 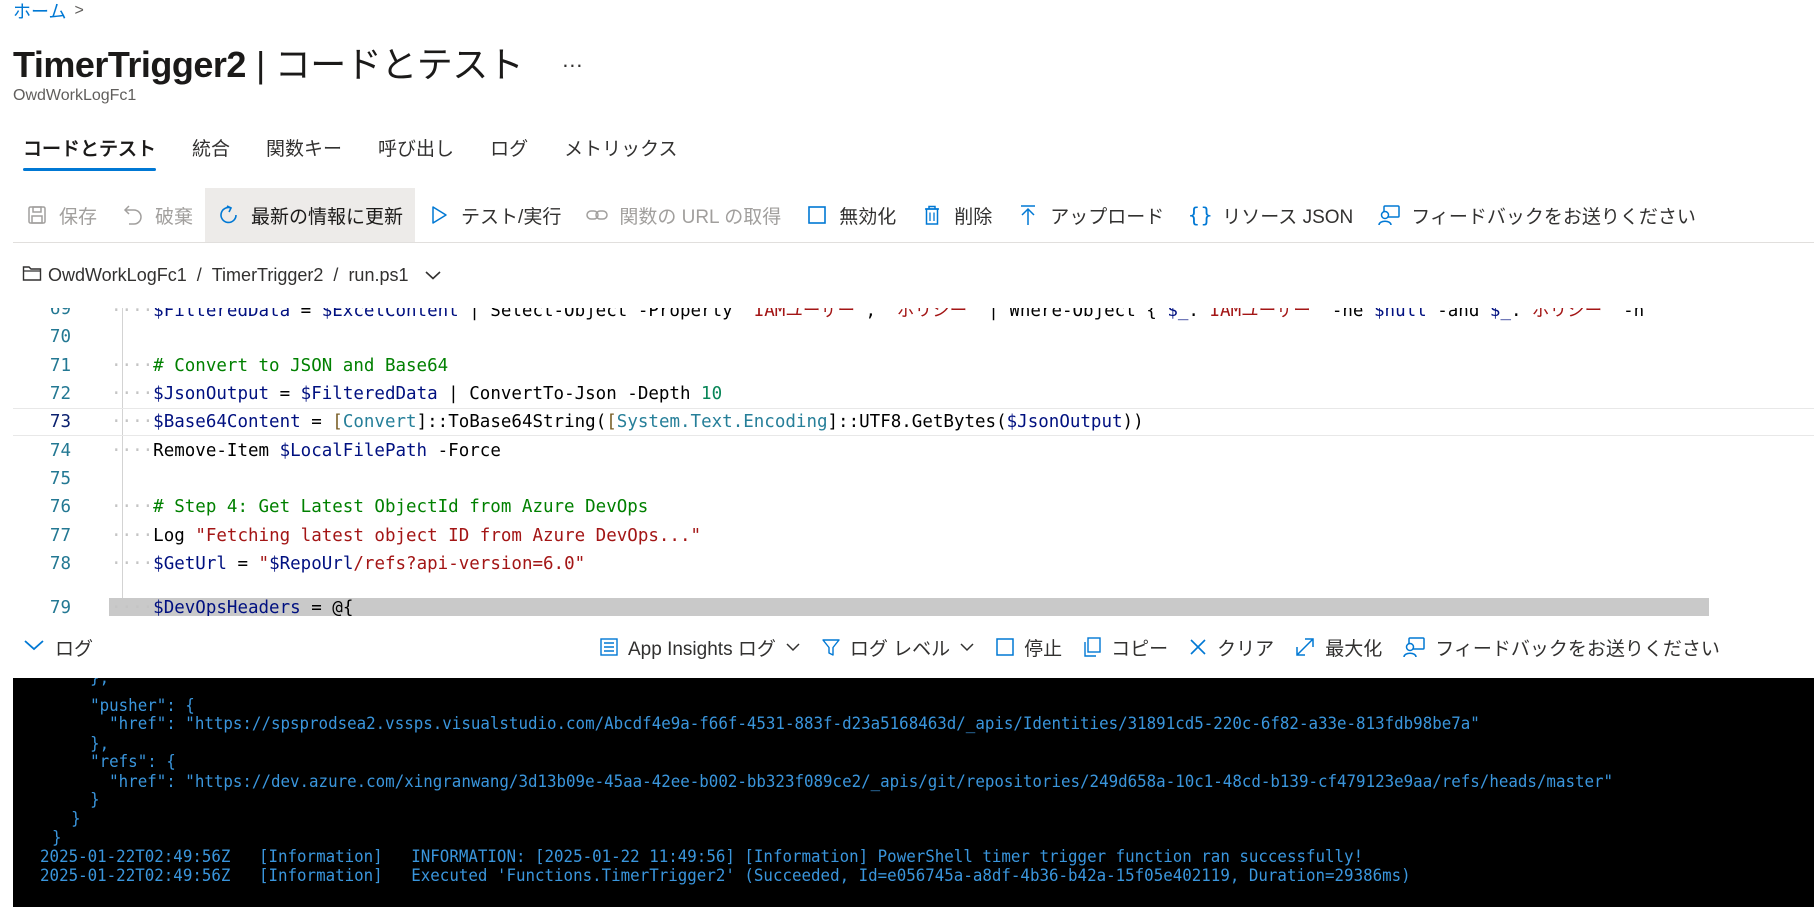 What do you see at coordinates (229, 215) in the screenshot?
I see `refresh-icon` at bounding box center [229, 215].